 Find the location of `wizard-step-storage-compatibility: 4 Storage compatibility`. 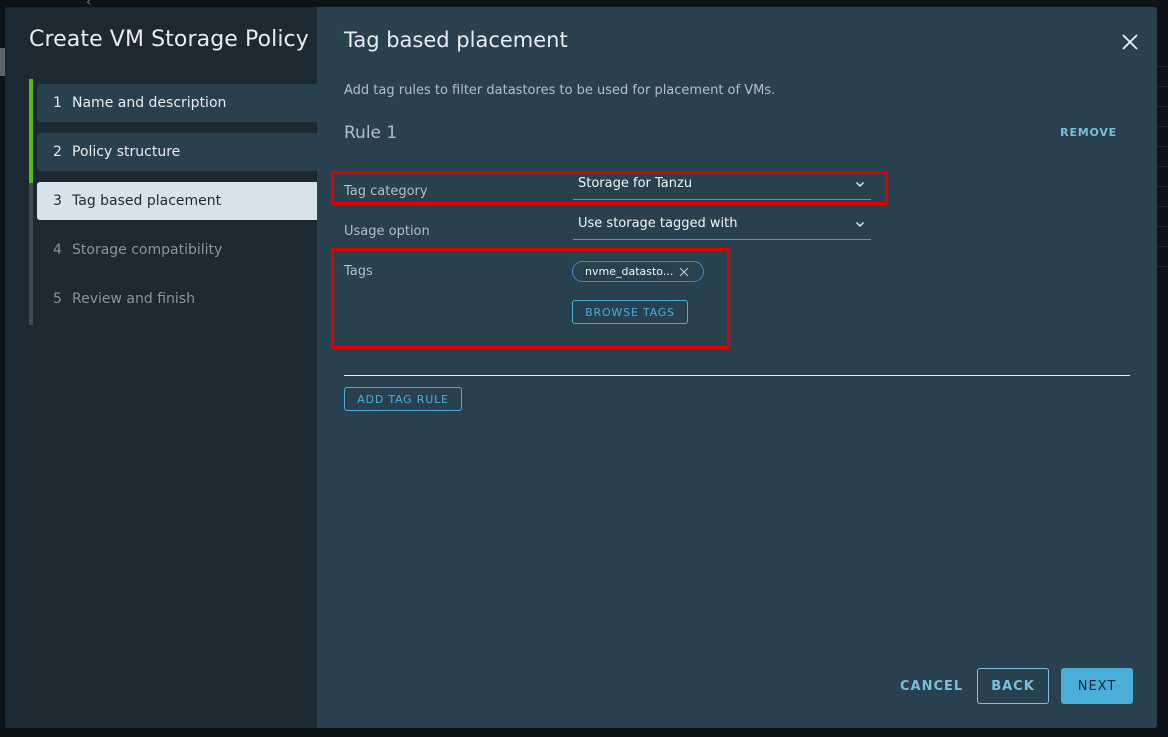

wizard-step-storage-compatibility: 4 Storage compatibility is located at coordinates (177, 250).